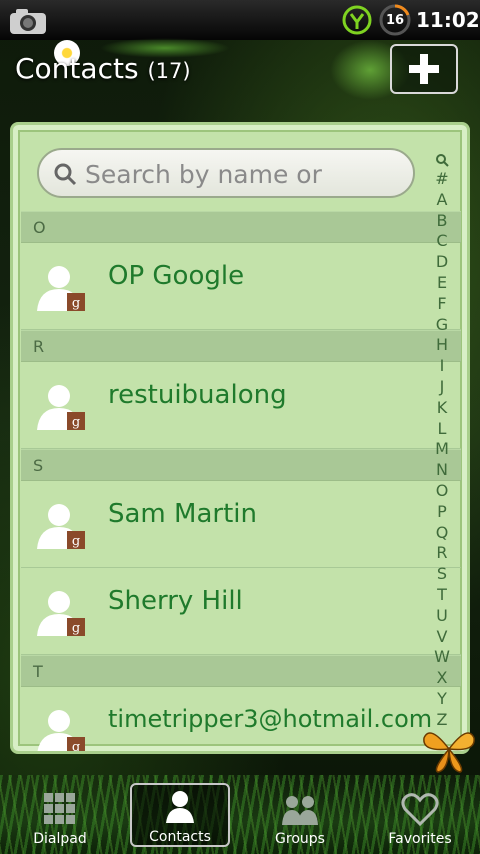  I want to click on search-box, so click(226, 173).